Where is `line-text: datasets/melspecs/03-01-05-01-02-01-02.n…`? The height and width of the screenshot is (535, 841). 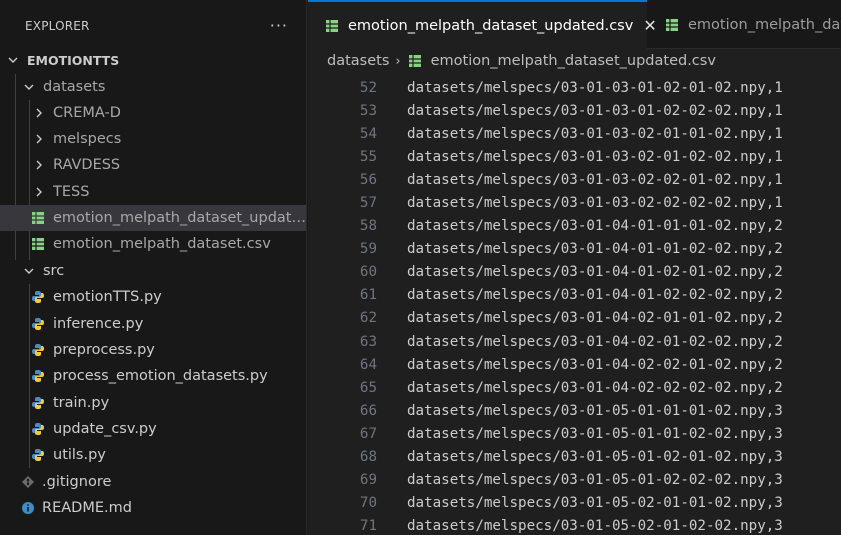
line-text: datasets/melspecs/03-01-05-01-02-01-02.n… is located at coordinates (595, 457).